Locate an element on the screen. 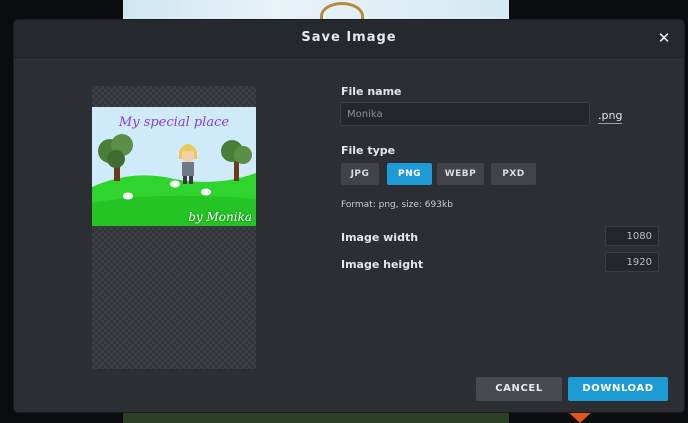 The height and width of the screenshot is (423, 688). download-button: DOWNLOAD is located at coordinates (618, 389).